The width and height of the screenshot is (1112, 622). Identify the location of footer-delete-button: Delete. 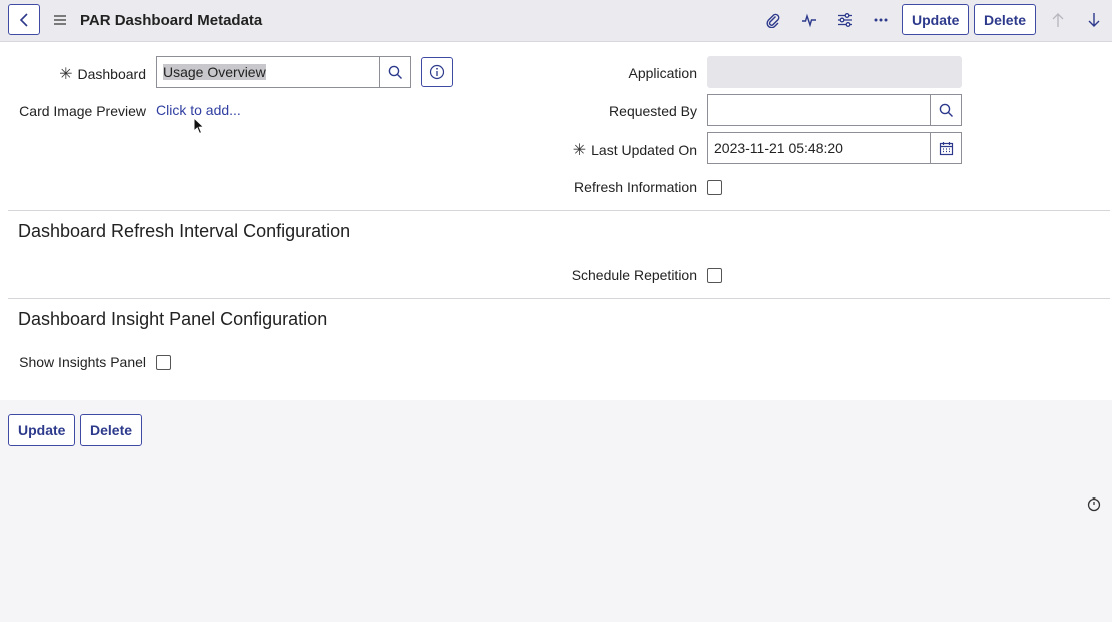
(111, 430).